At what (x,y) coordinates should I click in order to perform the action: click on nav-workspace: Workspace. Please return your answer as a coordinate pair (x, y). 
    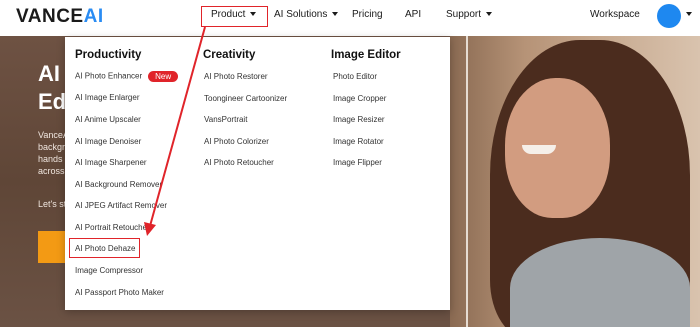
    Looking at the image, I should click on (615, 14).